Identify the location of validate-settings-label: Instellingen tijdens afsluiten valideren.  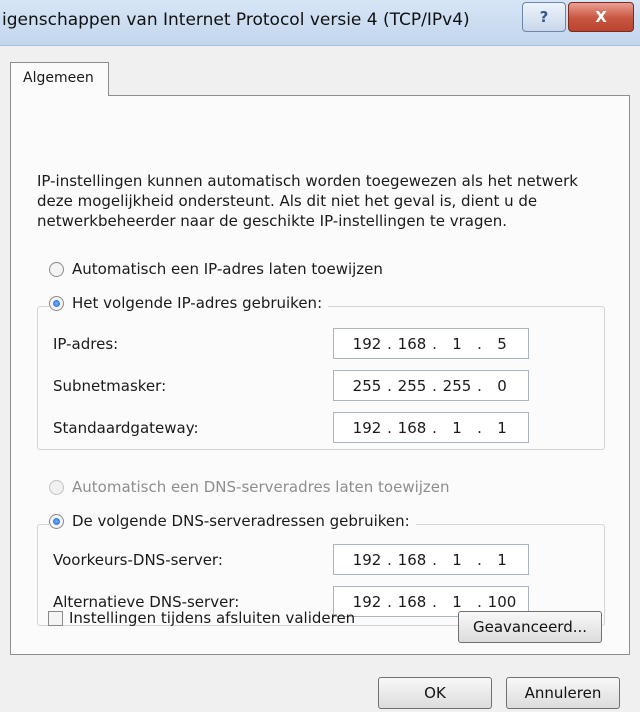
(212, 618).